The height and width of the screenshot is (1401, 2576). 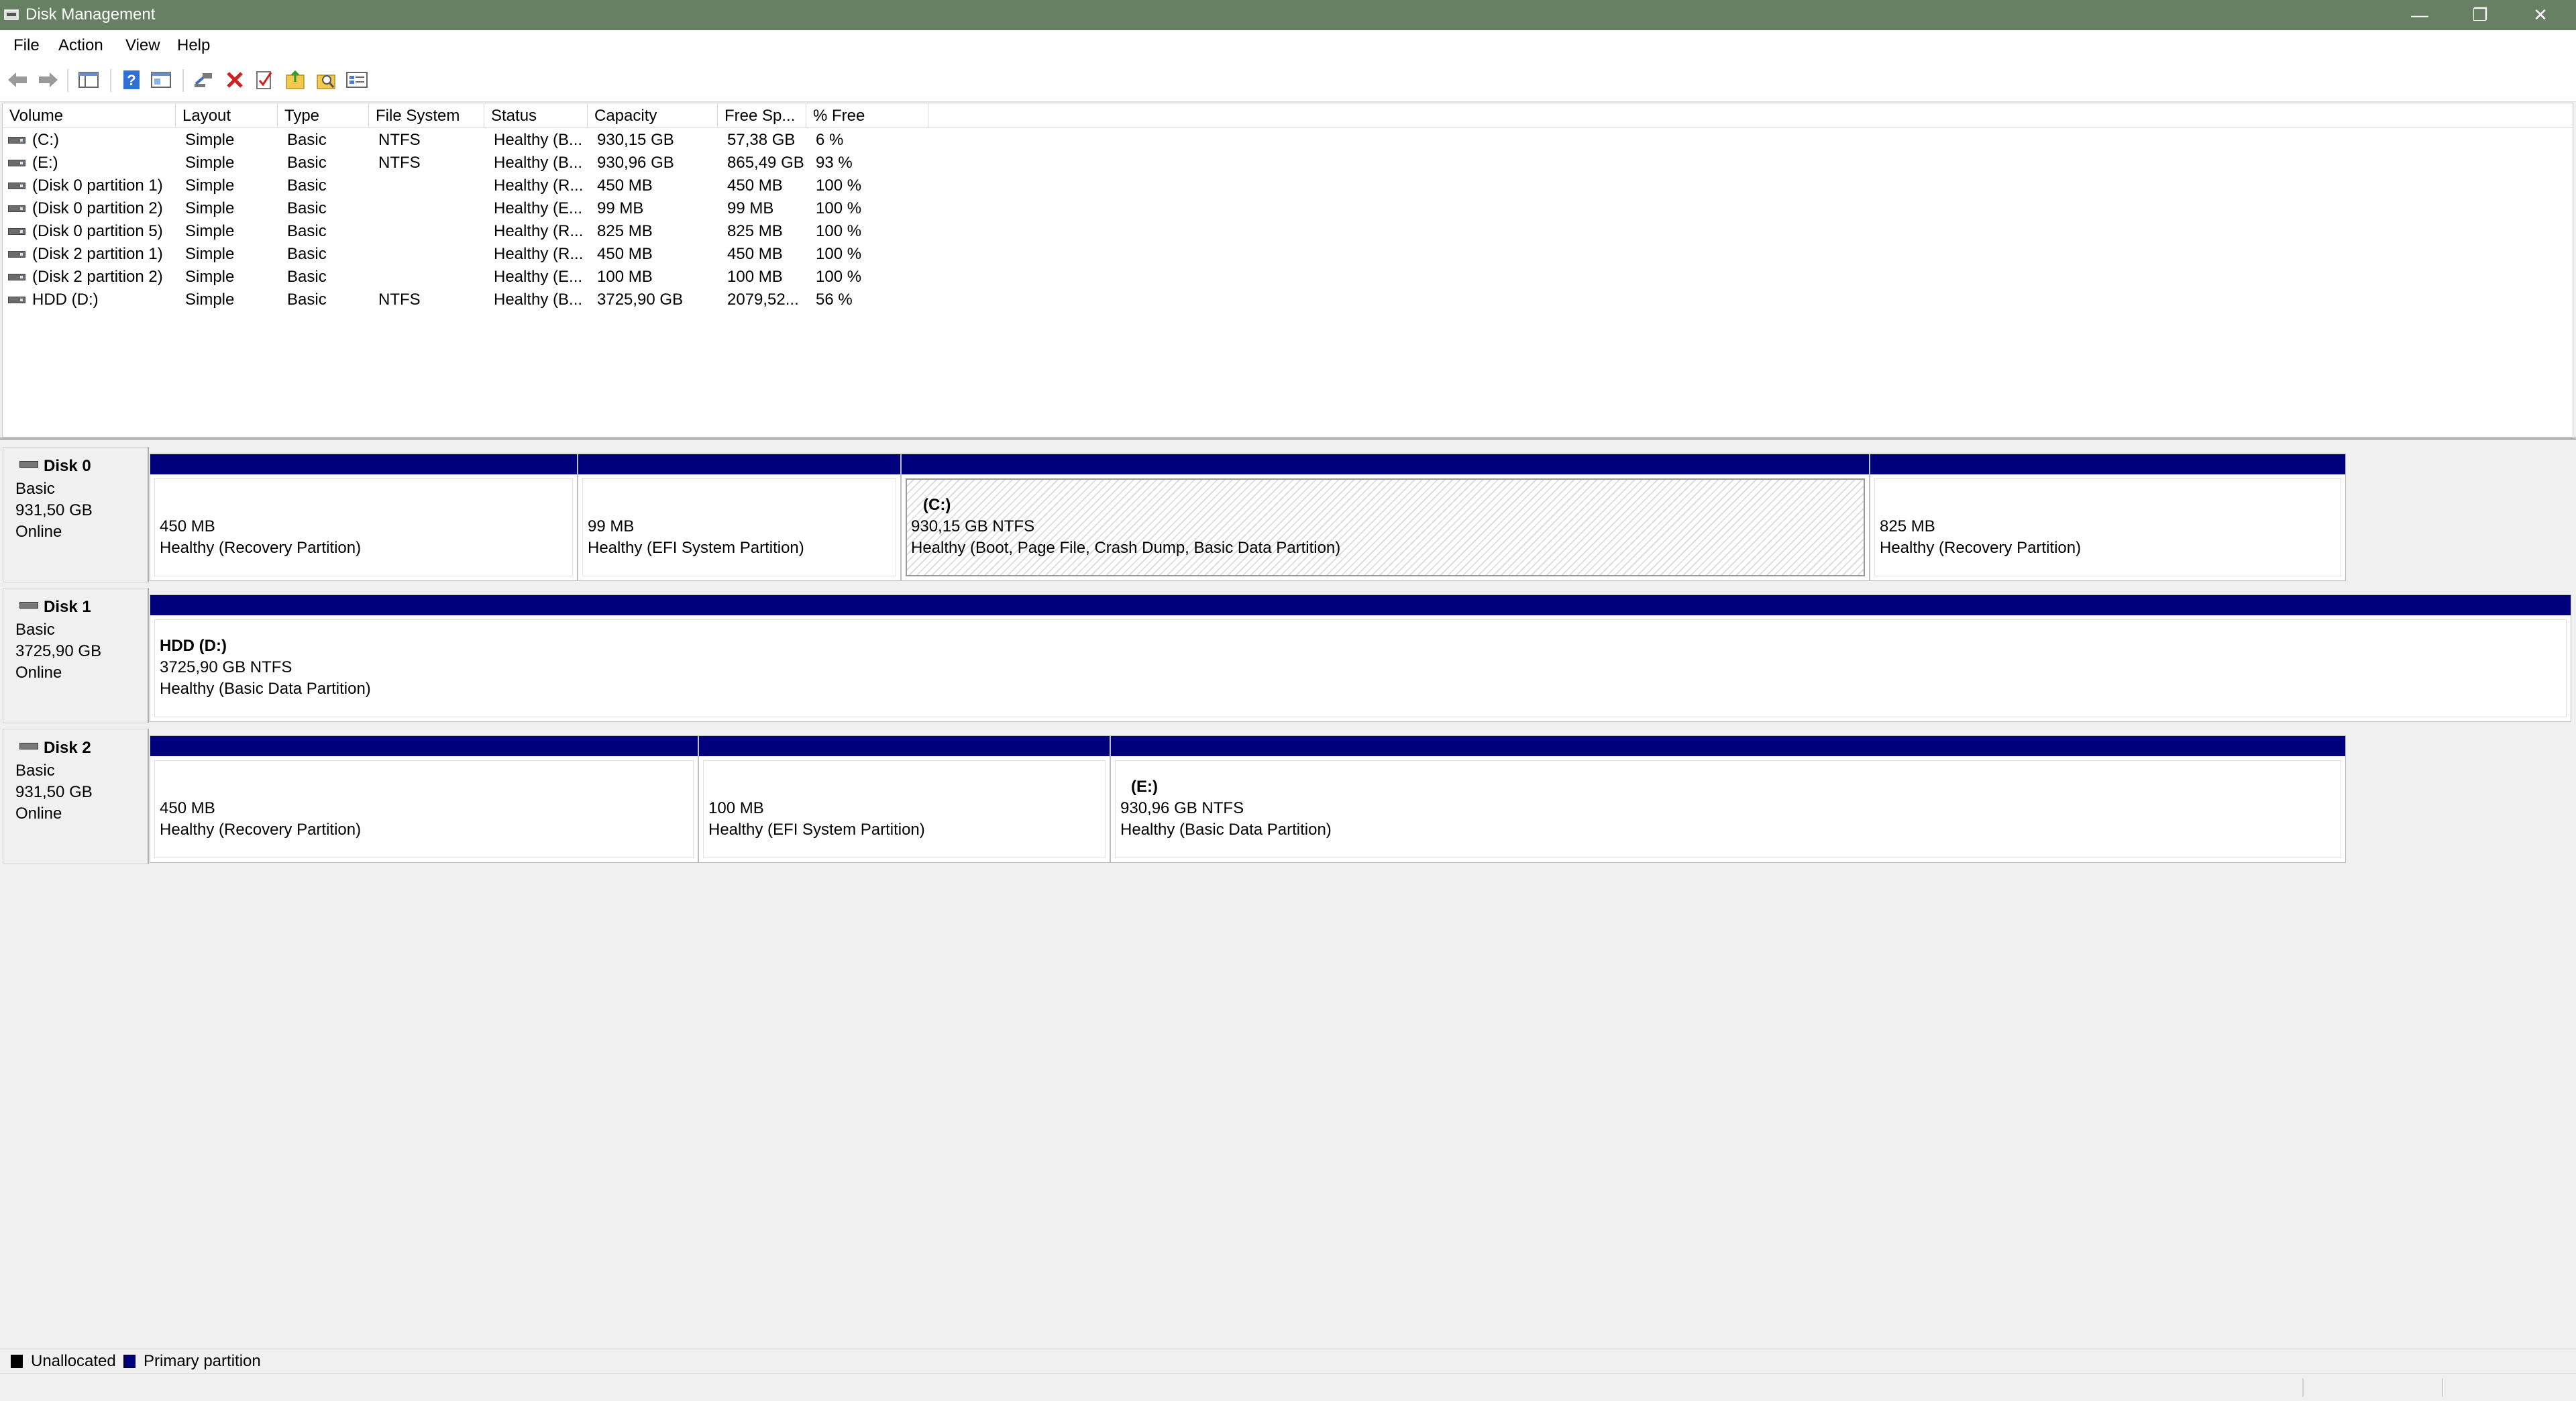 I want to click on disk-1-label: Disk 1 Basic 3725,90 GB Online, so click(x=76, y=655).